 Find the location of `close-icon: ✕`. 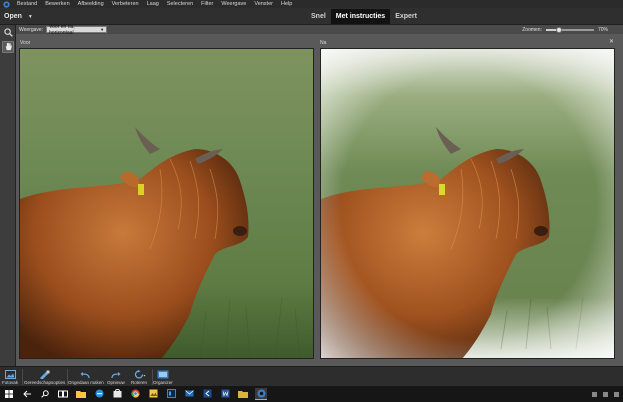

close-icon: ✕ is located at coordinates (611, 41).